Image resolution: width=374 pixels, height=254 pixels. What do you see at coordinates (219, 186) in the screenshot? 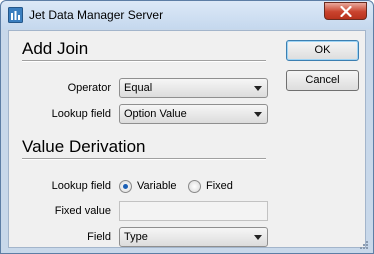
I see `fixed-radio-label: Fixed` at bounding box center [219, 186].